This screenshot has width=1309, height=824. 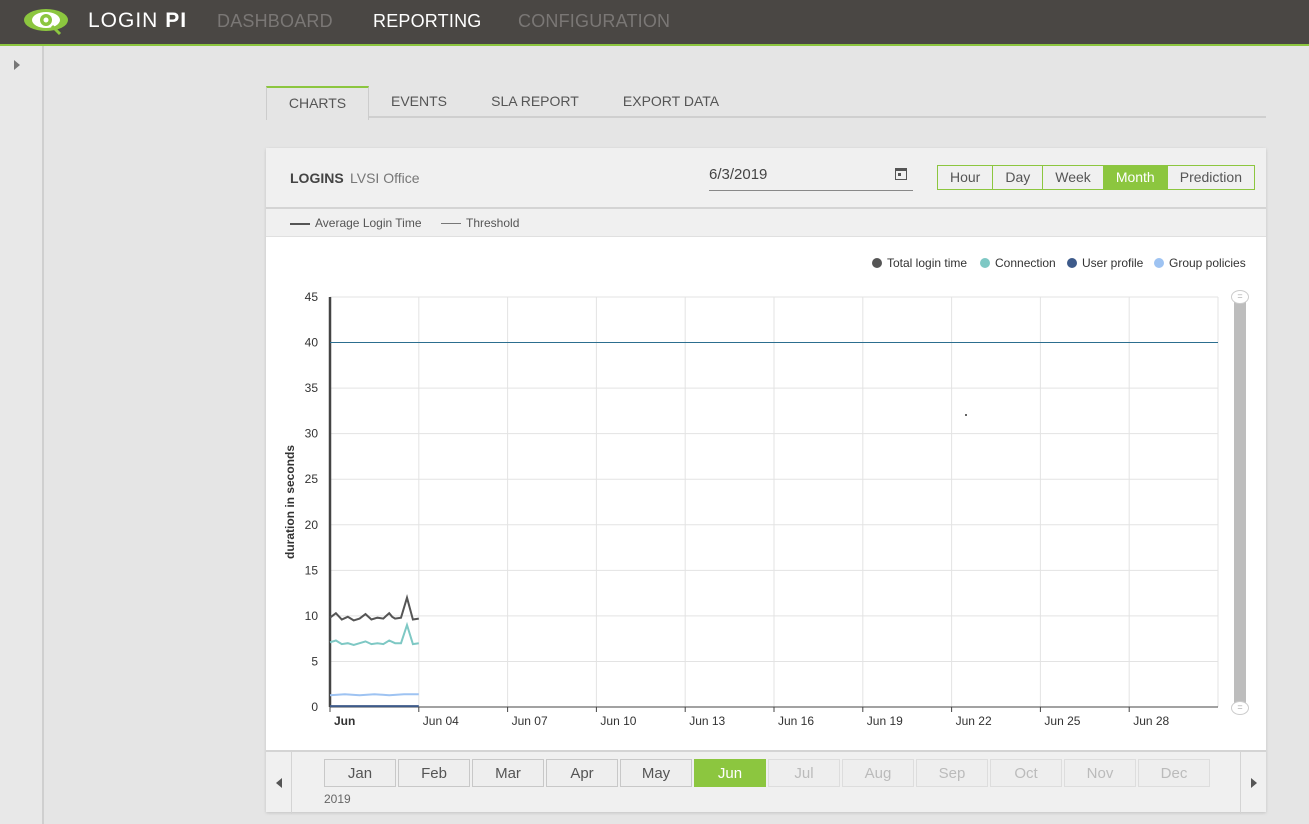 What do you see at coordinates (374, 634) in the screenshot?
I see `series-line-connection` at bounding box center [374, 634].